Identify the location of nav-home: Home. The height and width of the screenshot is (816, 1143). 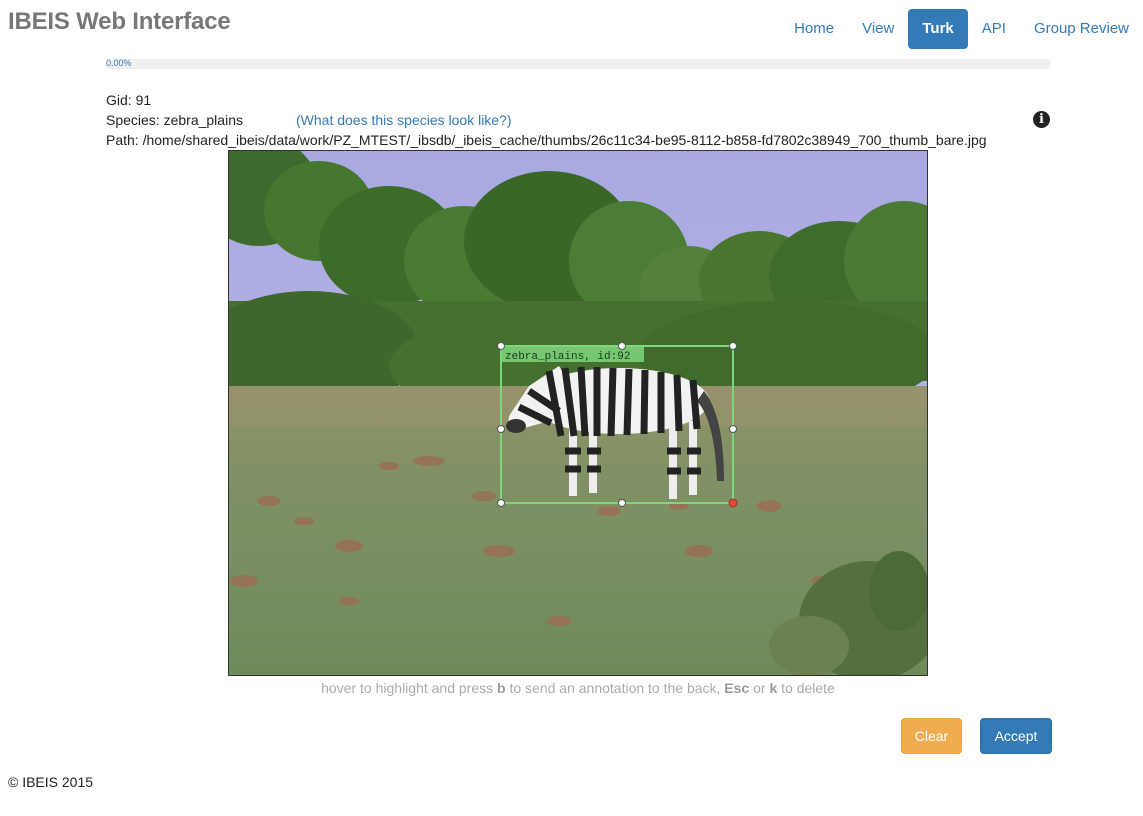
(814, 29).